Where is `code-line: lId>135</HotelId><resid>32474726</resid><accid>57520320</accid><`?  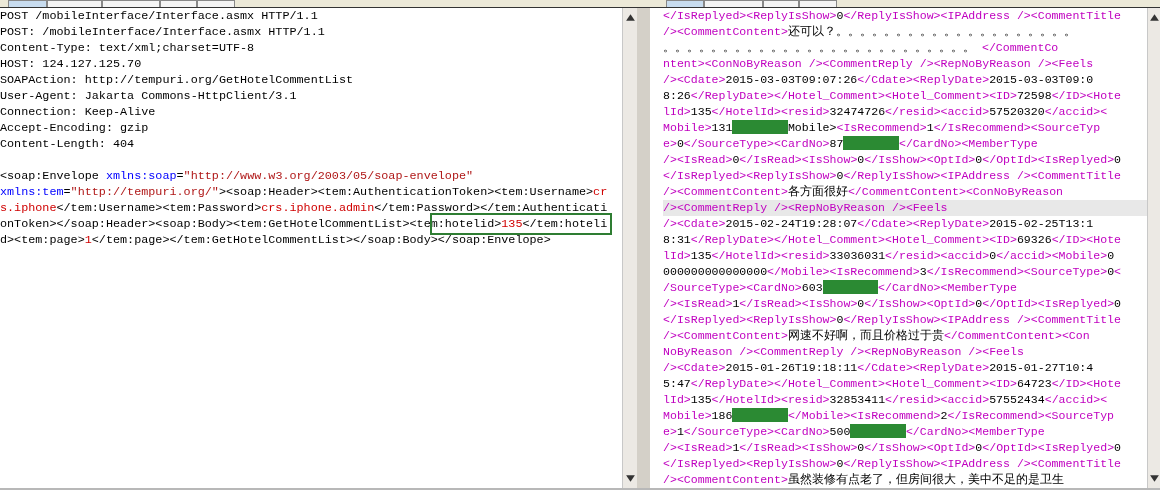
code-line: lId>135</HotelId><resid>32474726</resid><accid>57520320</accid>< is located at coordinates (886, 112).